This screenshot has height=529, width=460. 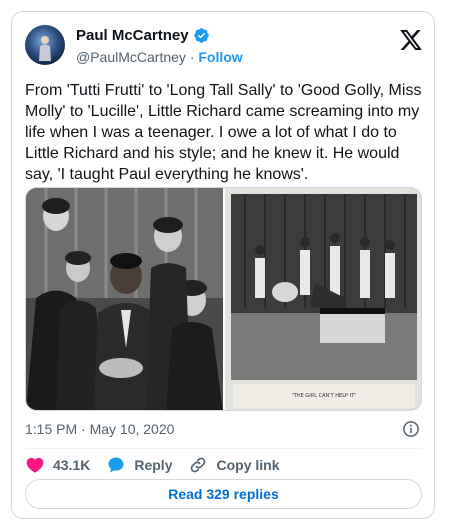 I want to click on tweet-timestamp: 1:15 PM · May 10, 2020, so click(x=99, y=429).